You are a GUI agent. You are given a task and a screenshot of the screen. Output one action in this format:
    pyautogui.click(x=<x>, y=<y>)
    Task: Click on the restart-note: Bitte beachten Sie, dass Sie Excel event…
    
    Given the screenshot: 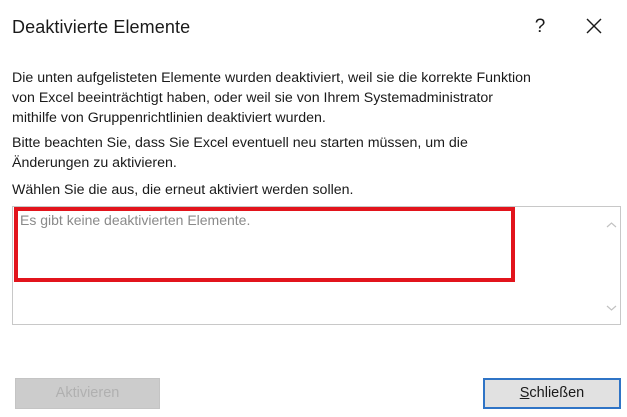 What is the action you would take?
    pyautogui.click(x=240, y=153)
    